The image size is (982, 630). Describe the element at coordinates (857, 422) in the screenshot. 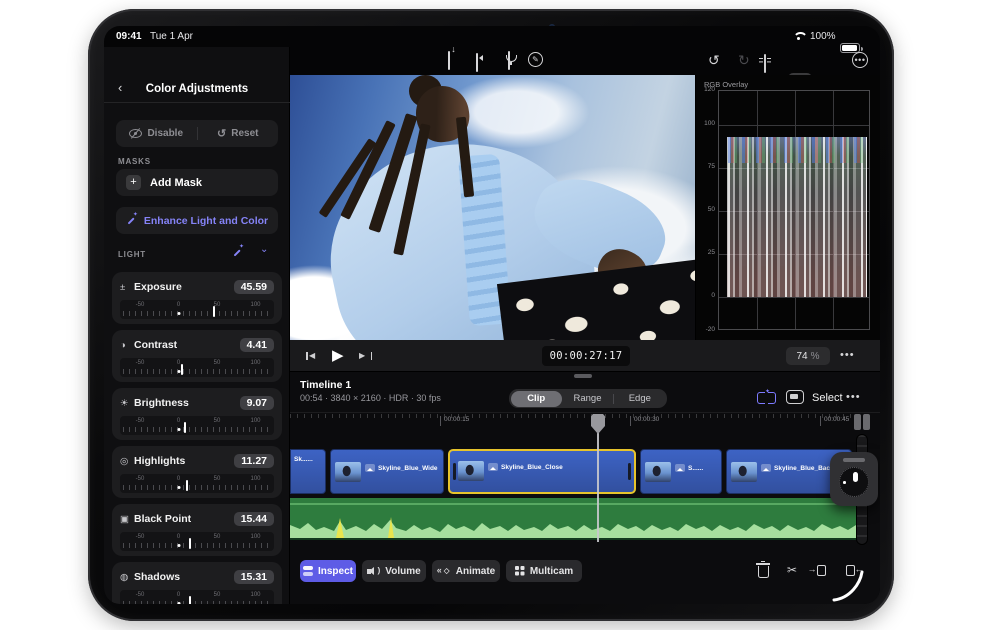

I see `zoom-bar` at that location.